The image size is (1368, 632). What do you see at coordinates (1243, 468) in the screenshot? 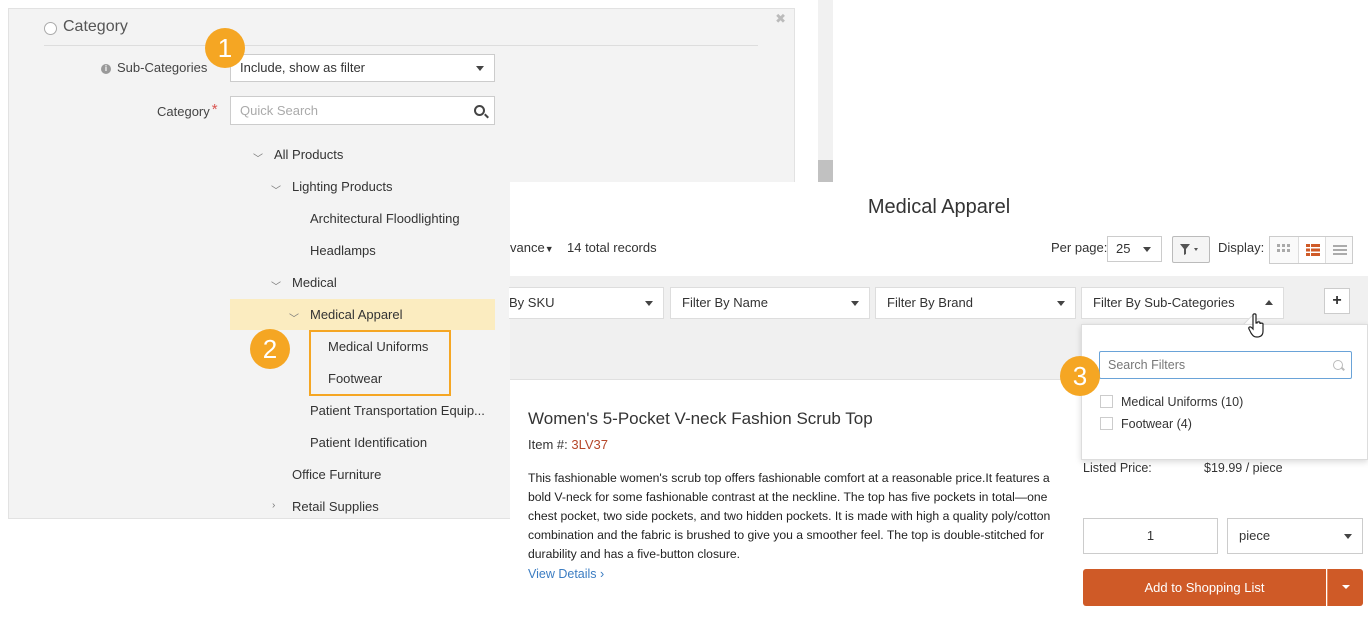
I see `listed-price-value: $19.99 / piece` at bounding box center [1243, 468].